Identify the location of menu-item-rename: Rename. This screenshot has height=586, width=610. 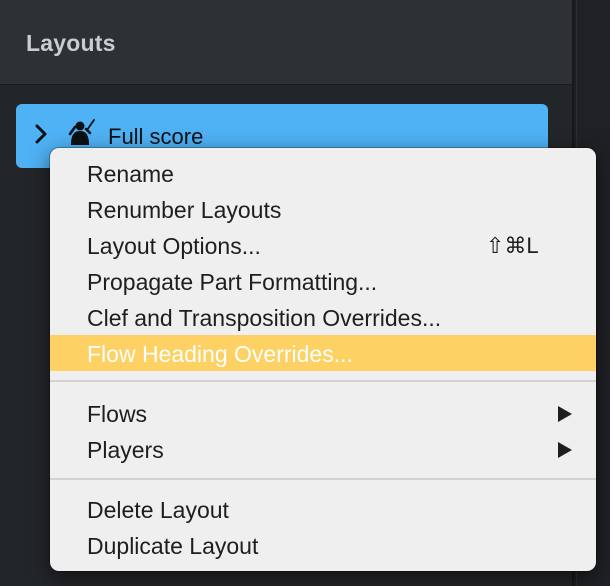
(323, 173).